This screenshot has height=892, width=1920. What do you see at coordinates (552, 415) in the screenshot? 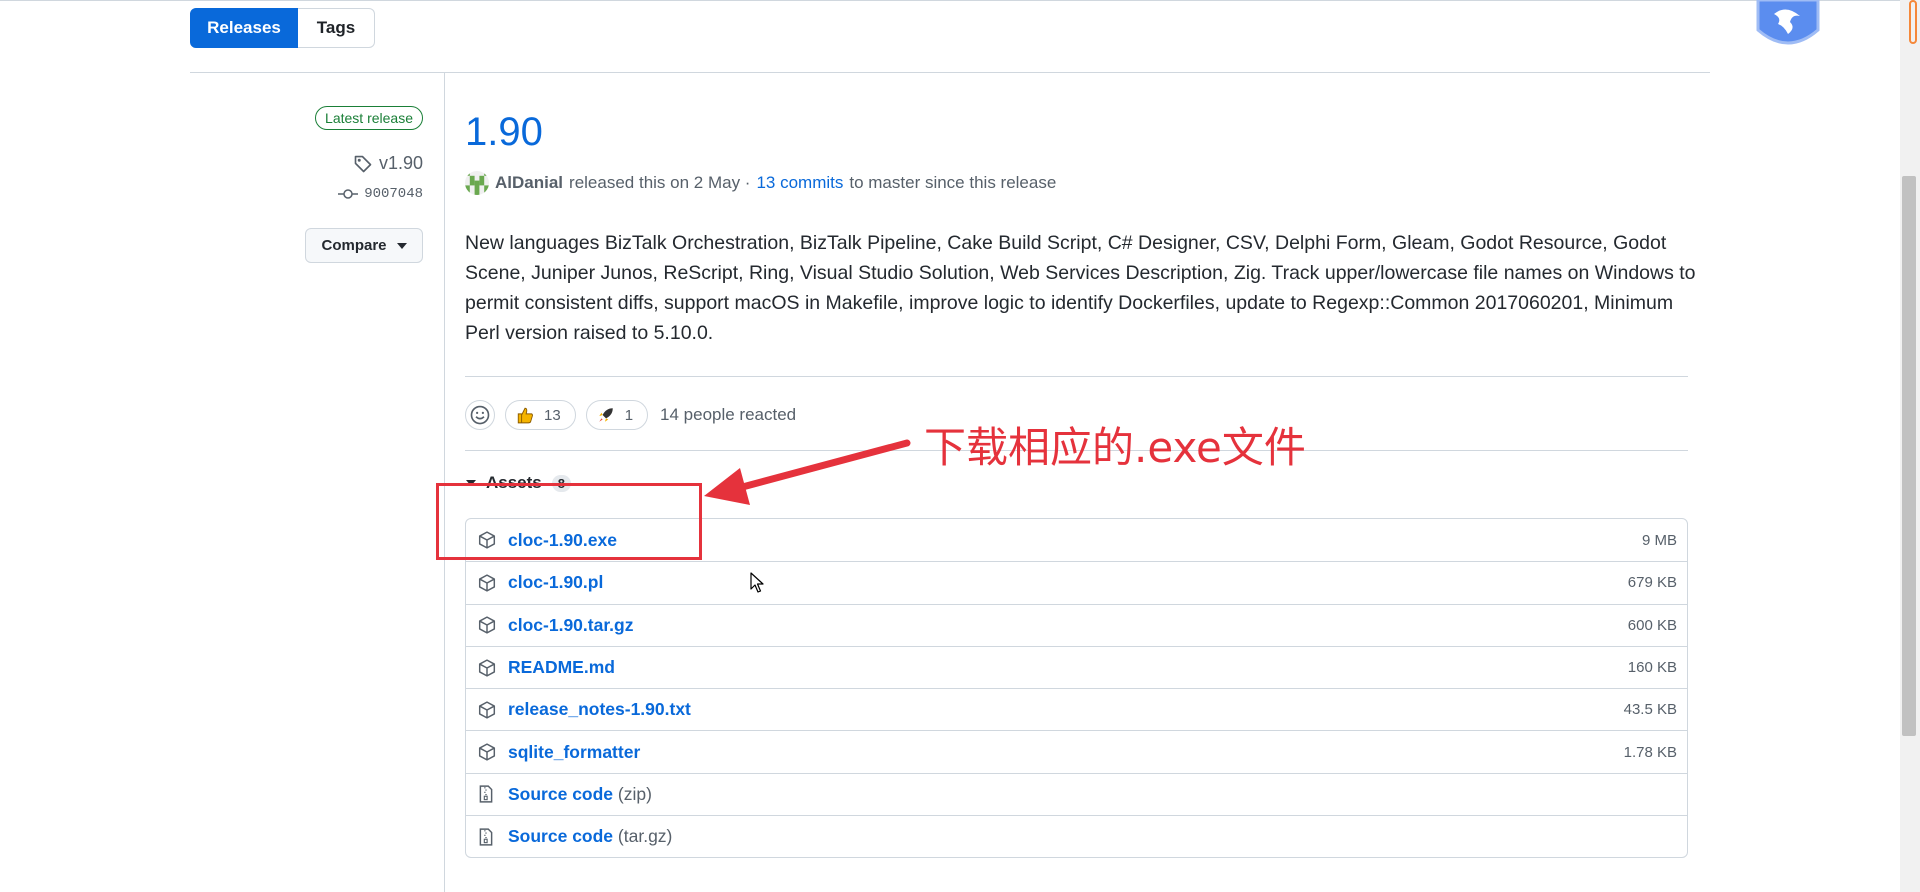
I see `thumbs-up-count: 13` at bounding box center [552, 415].